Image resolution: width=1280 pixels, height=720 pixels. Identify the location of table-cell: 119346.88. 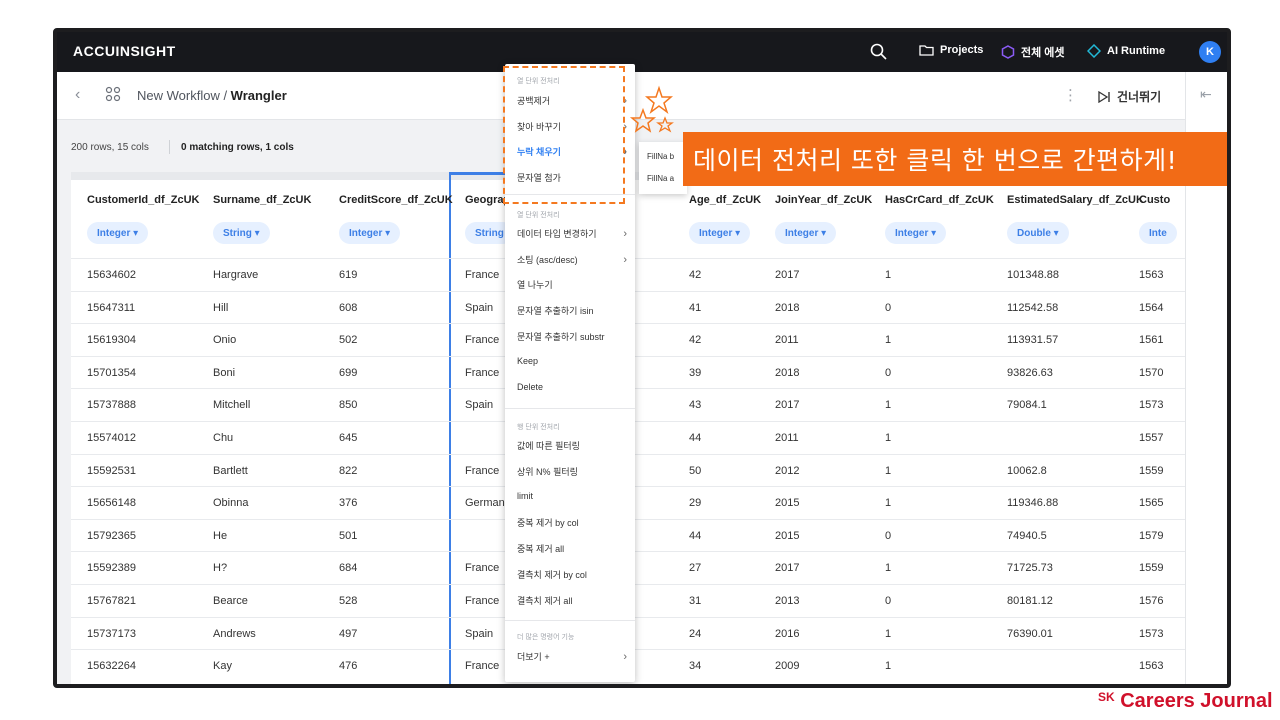
(1032, 503).